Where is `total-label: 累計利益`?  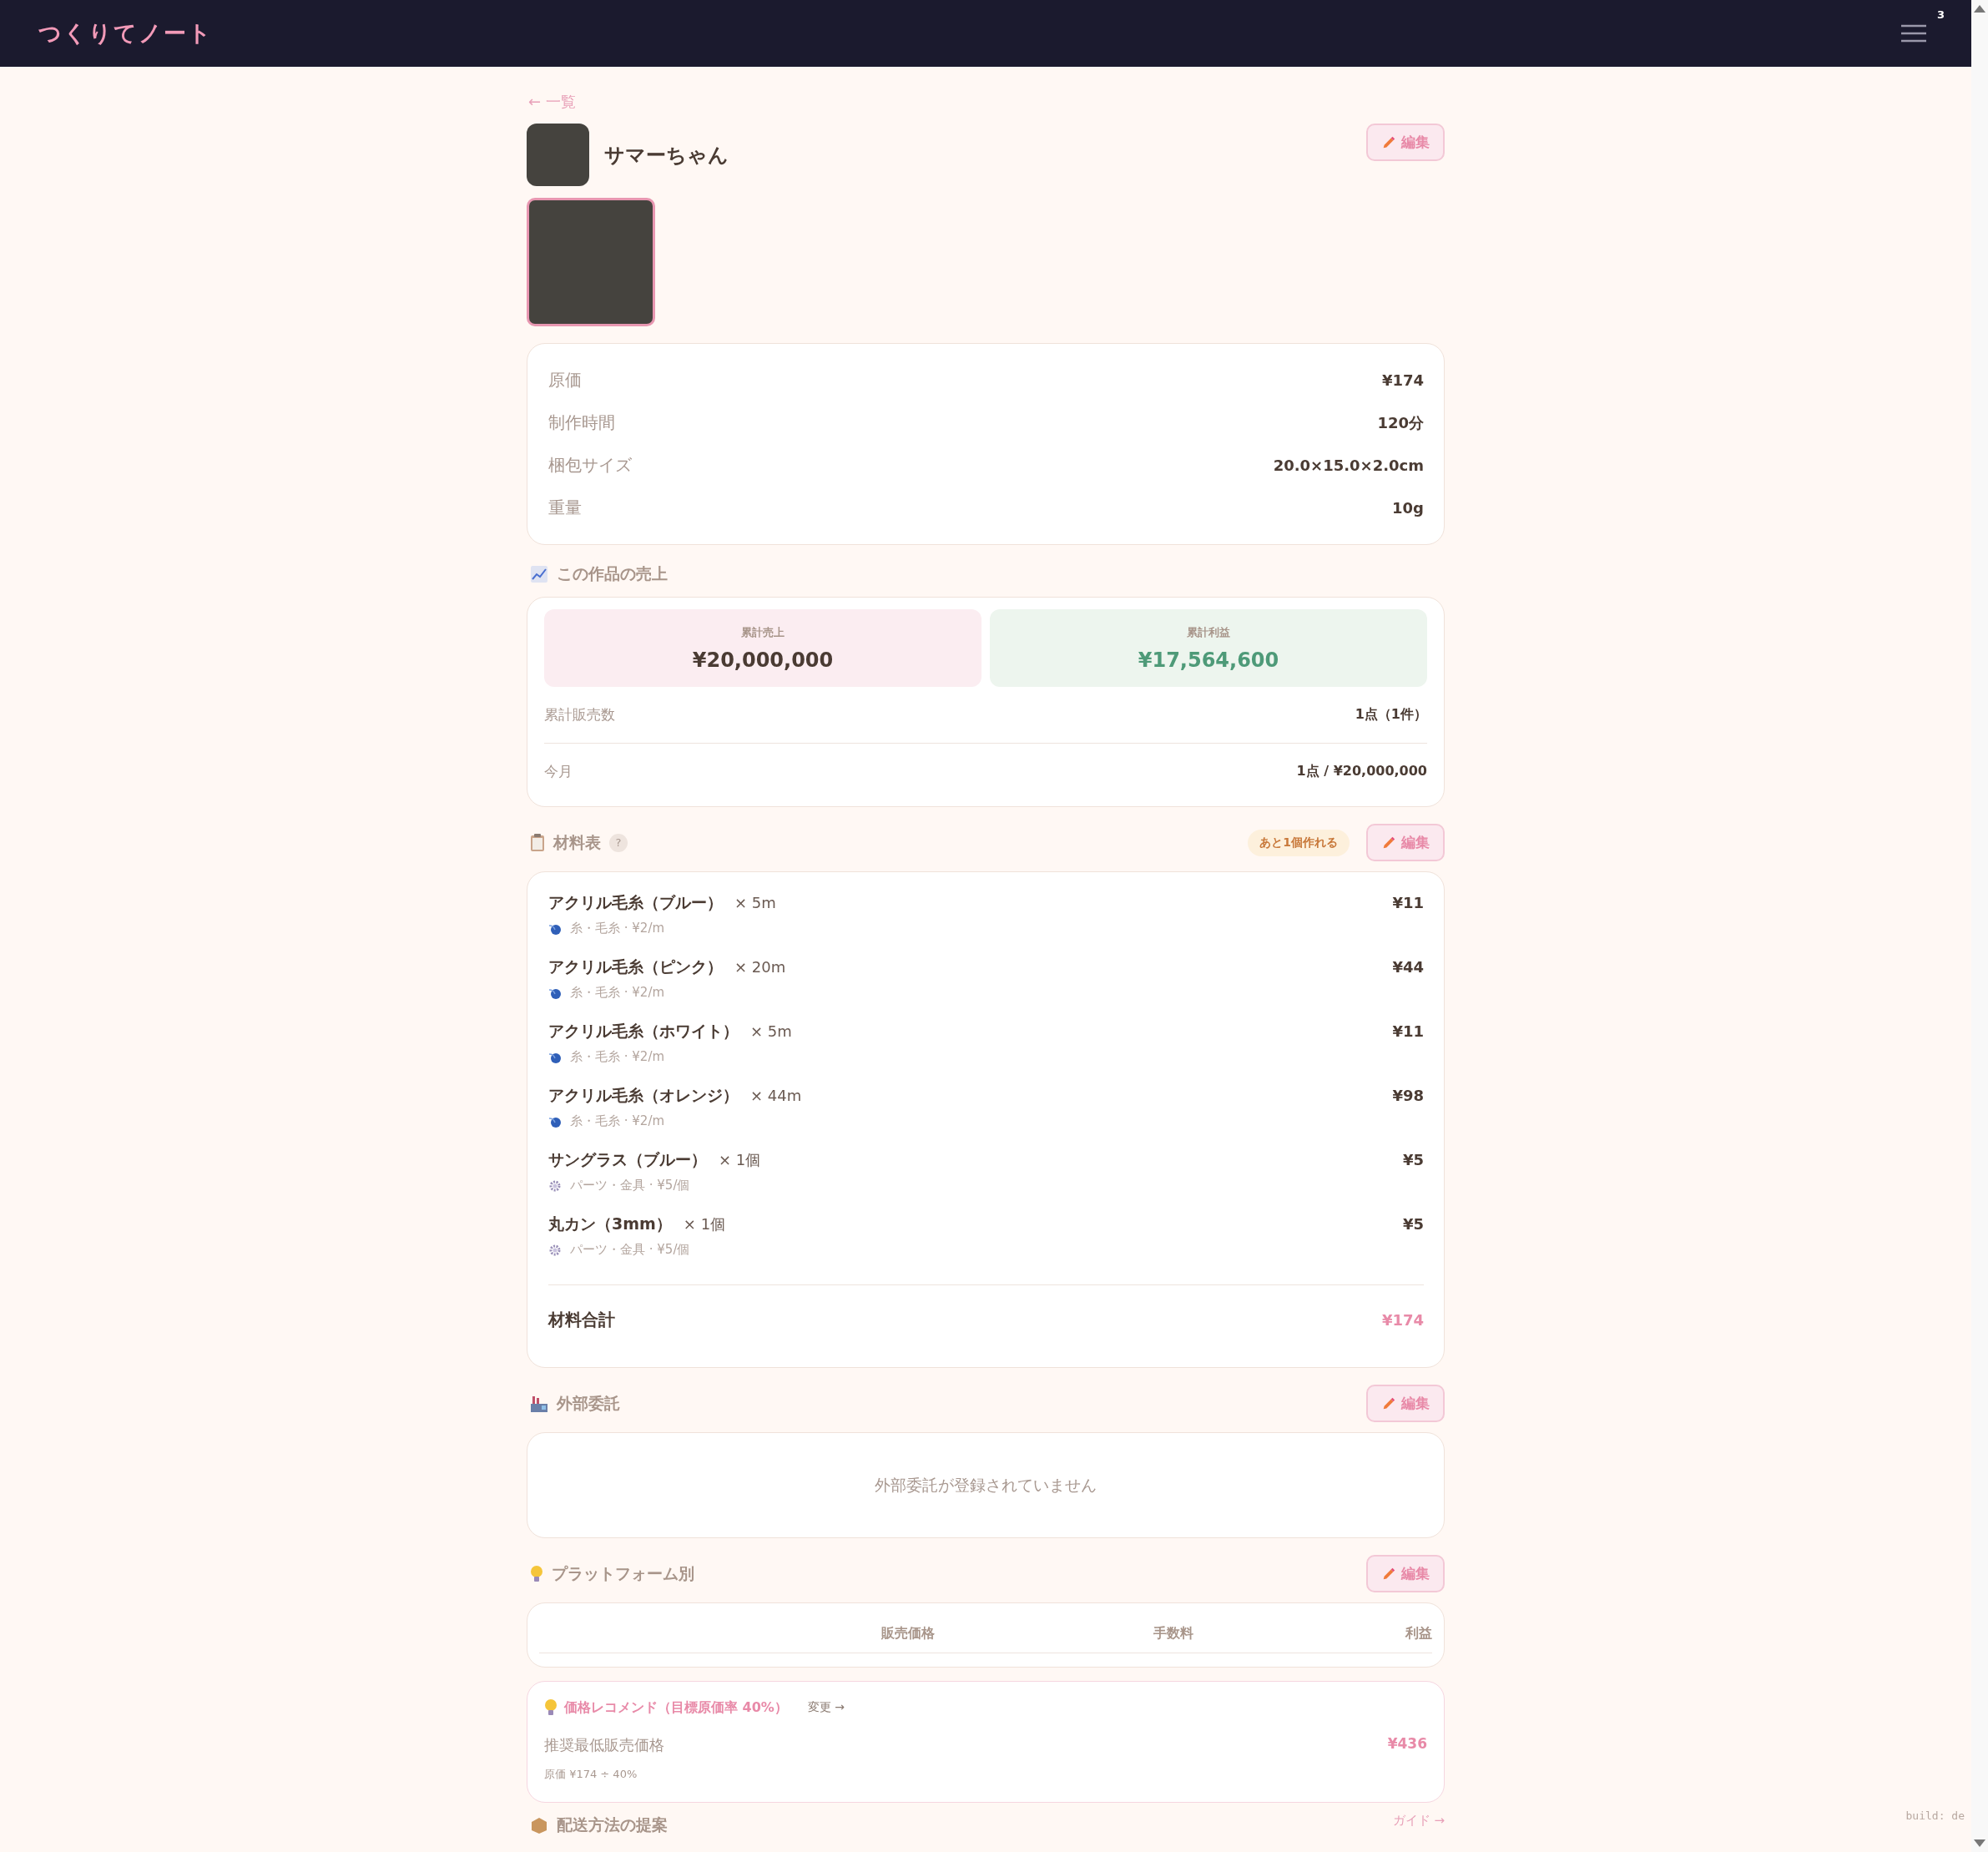 total-label: 累計利益 is located at coordinates (1208, 632).